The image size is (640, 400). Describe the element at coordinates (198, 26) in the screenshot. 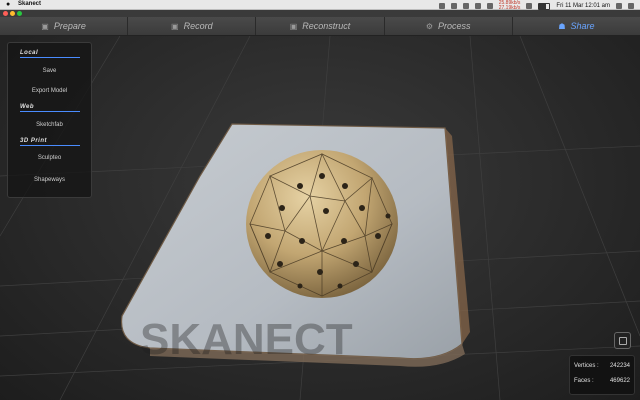

I see `tab-label-record: Record` at that location.